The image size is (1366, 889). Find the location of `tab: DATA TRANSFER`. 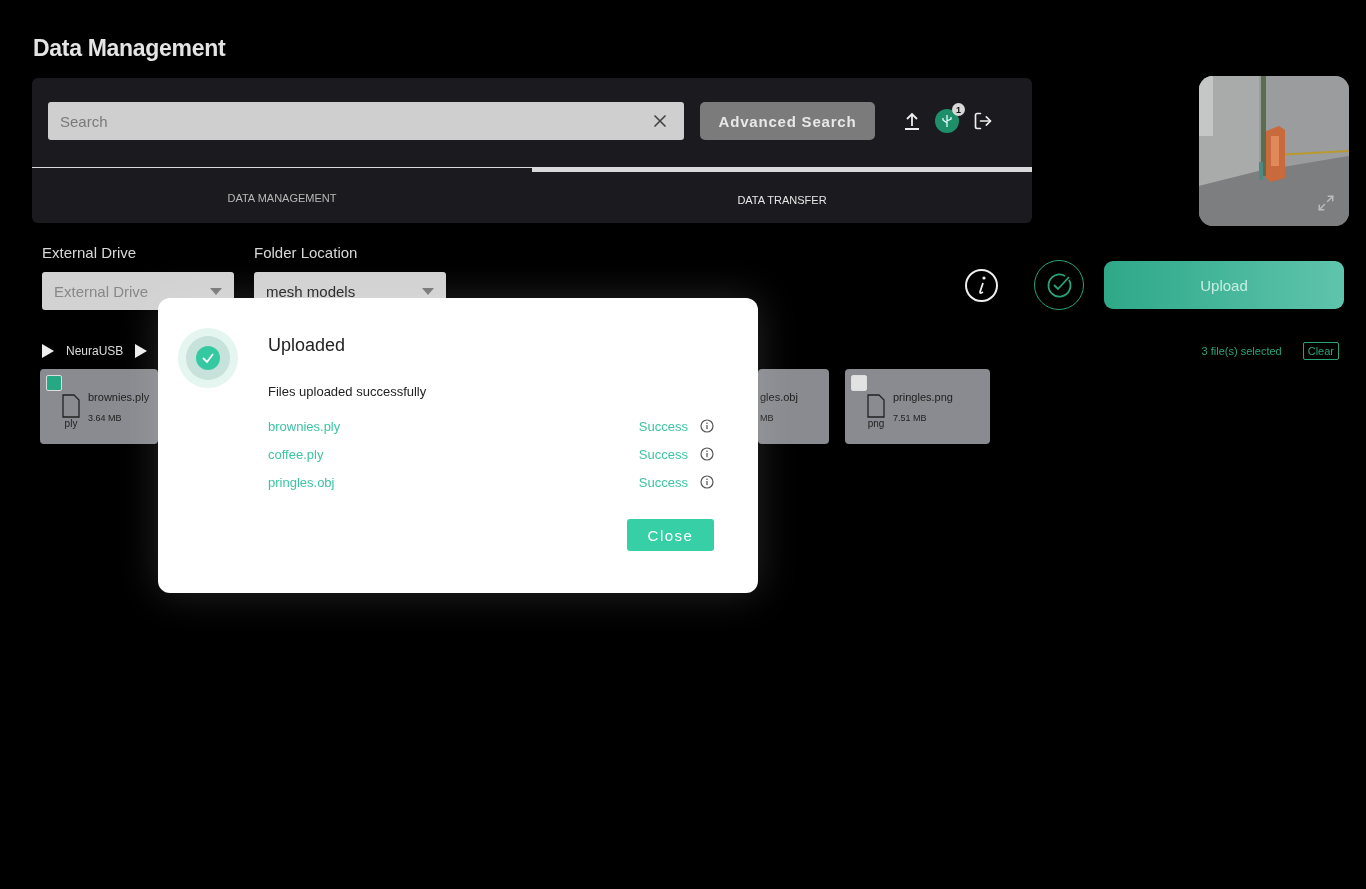

tab: DATA TRANSFER is located at coordinates (782, 192).